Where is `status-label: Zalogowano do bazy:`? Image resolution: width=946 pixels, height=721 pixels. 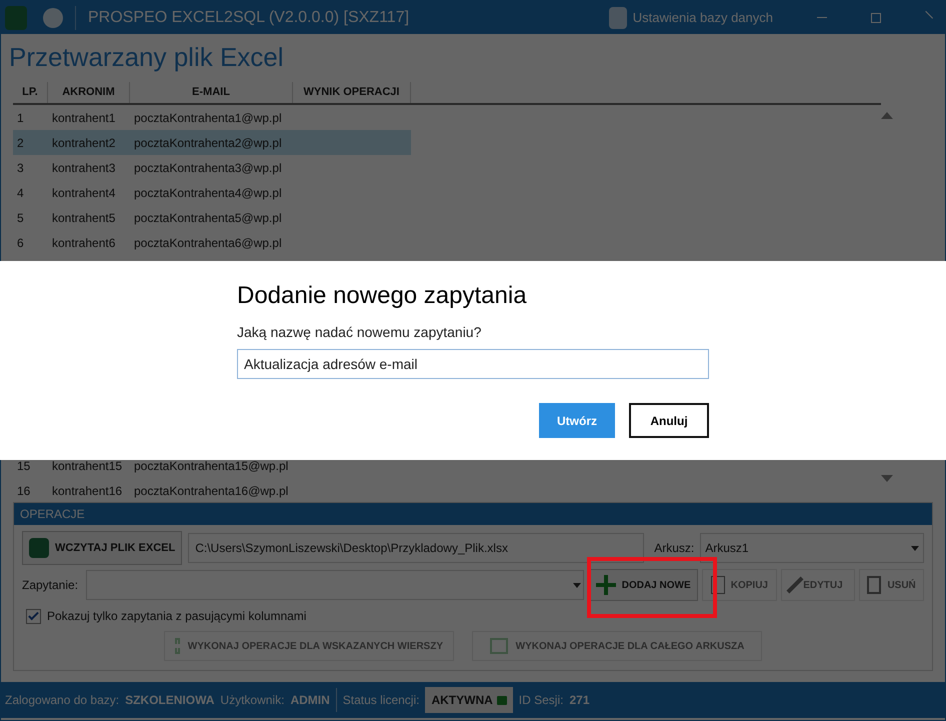 status-label: Zalogowano do bazy: is located at coordinates (62, 700).